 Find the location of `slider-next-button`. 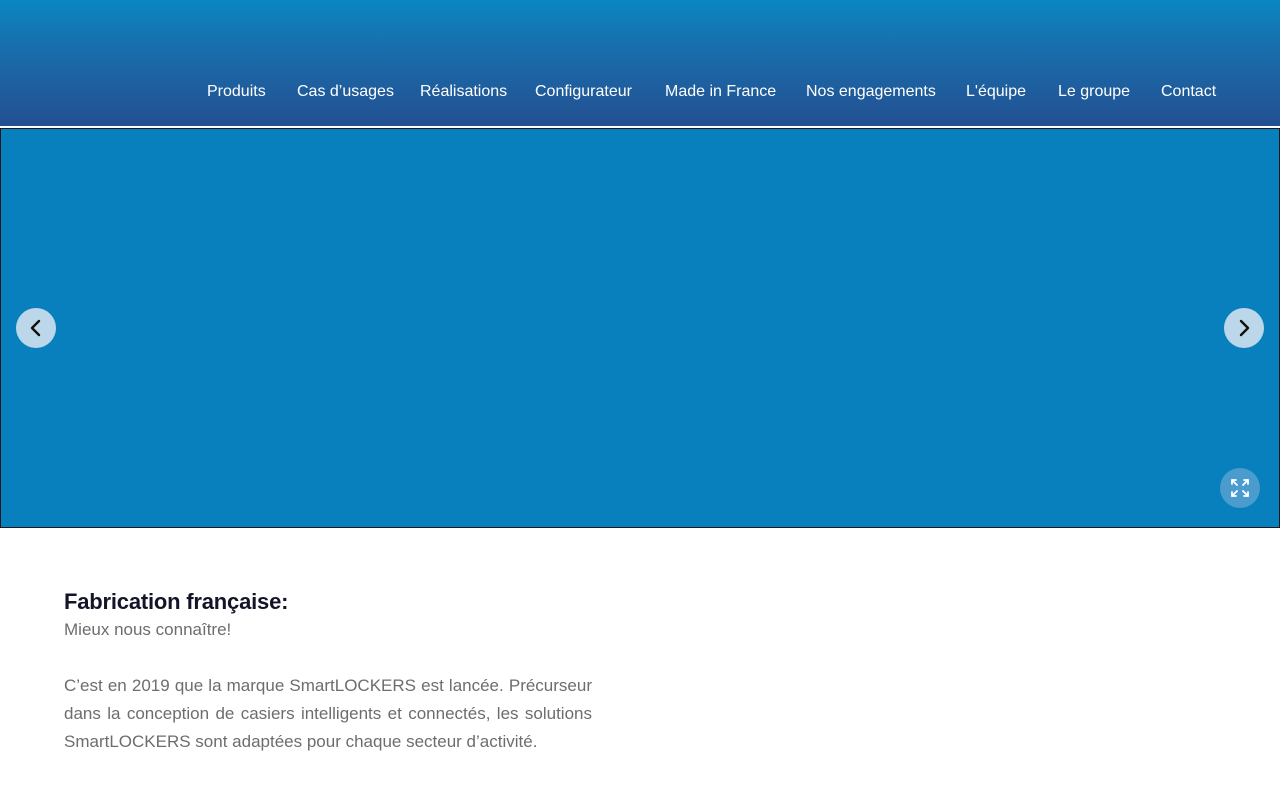

slider-next-button is located at coordinates (1244, 328).